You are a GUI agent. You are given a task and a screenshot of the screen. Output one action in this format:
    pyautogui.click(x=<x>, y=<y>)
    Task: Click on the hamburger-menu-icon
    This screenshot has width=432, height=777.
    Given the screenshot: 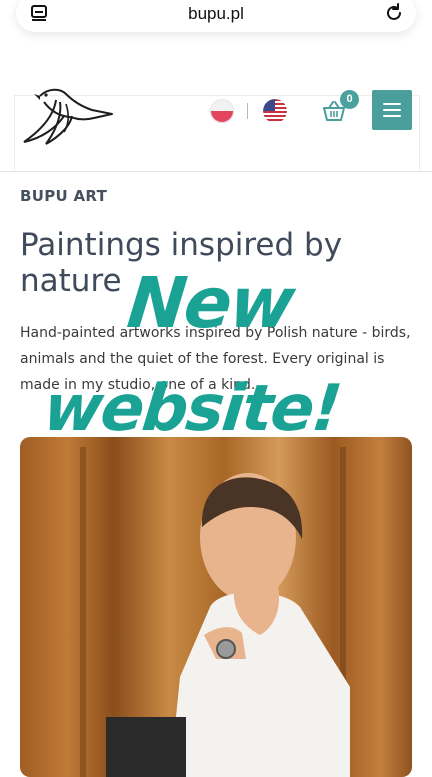 What is the action you would take?
    pyautogui.click(x=392, y=110)
    